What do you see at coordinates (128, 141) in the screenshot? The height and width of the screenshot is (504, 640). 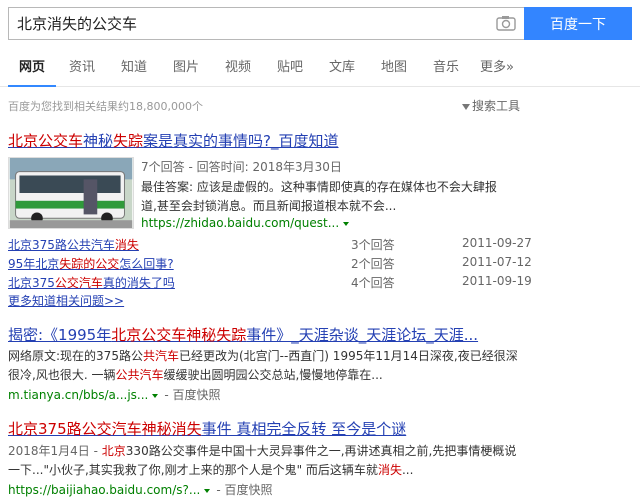 I see `title-highlight: 失踪` at bounding box center [128, 141].